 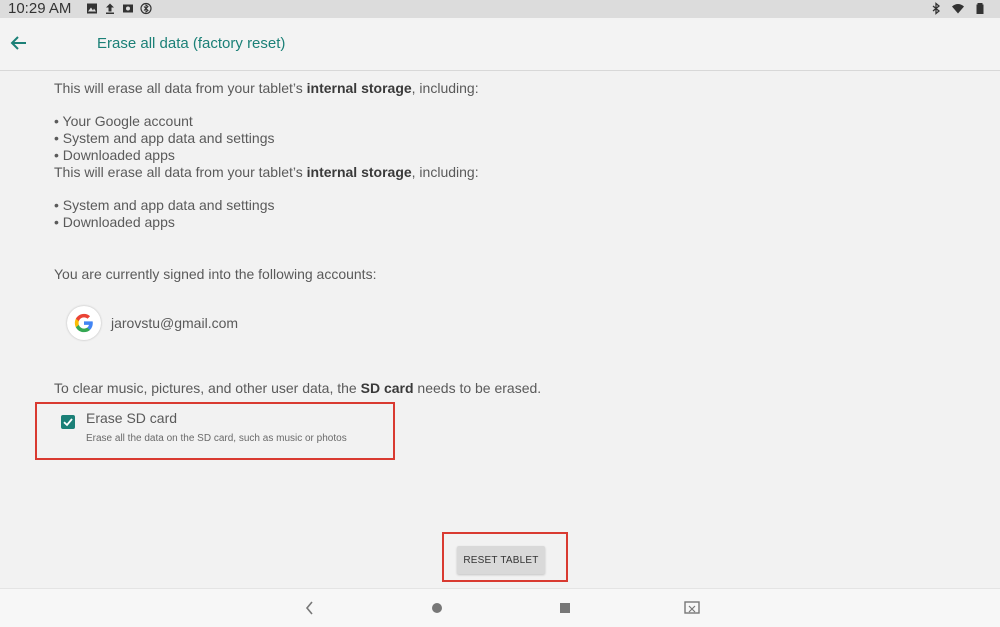 I want to click on bluetooth-icon, so click(x=936, y=8).